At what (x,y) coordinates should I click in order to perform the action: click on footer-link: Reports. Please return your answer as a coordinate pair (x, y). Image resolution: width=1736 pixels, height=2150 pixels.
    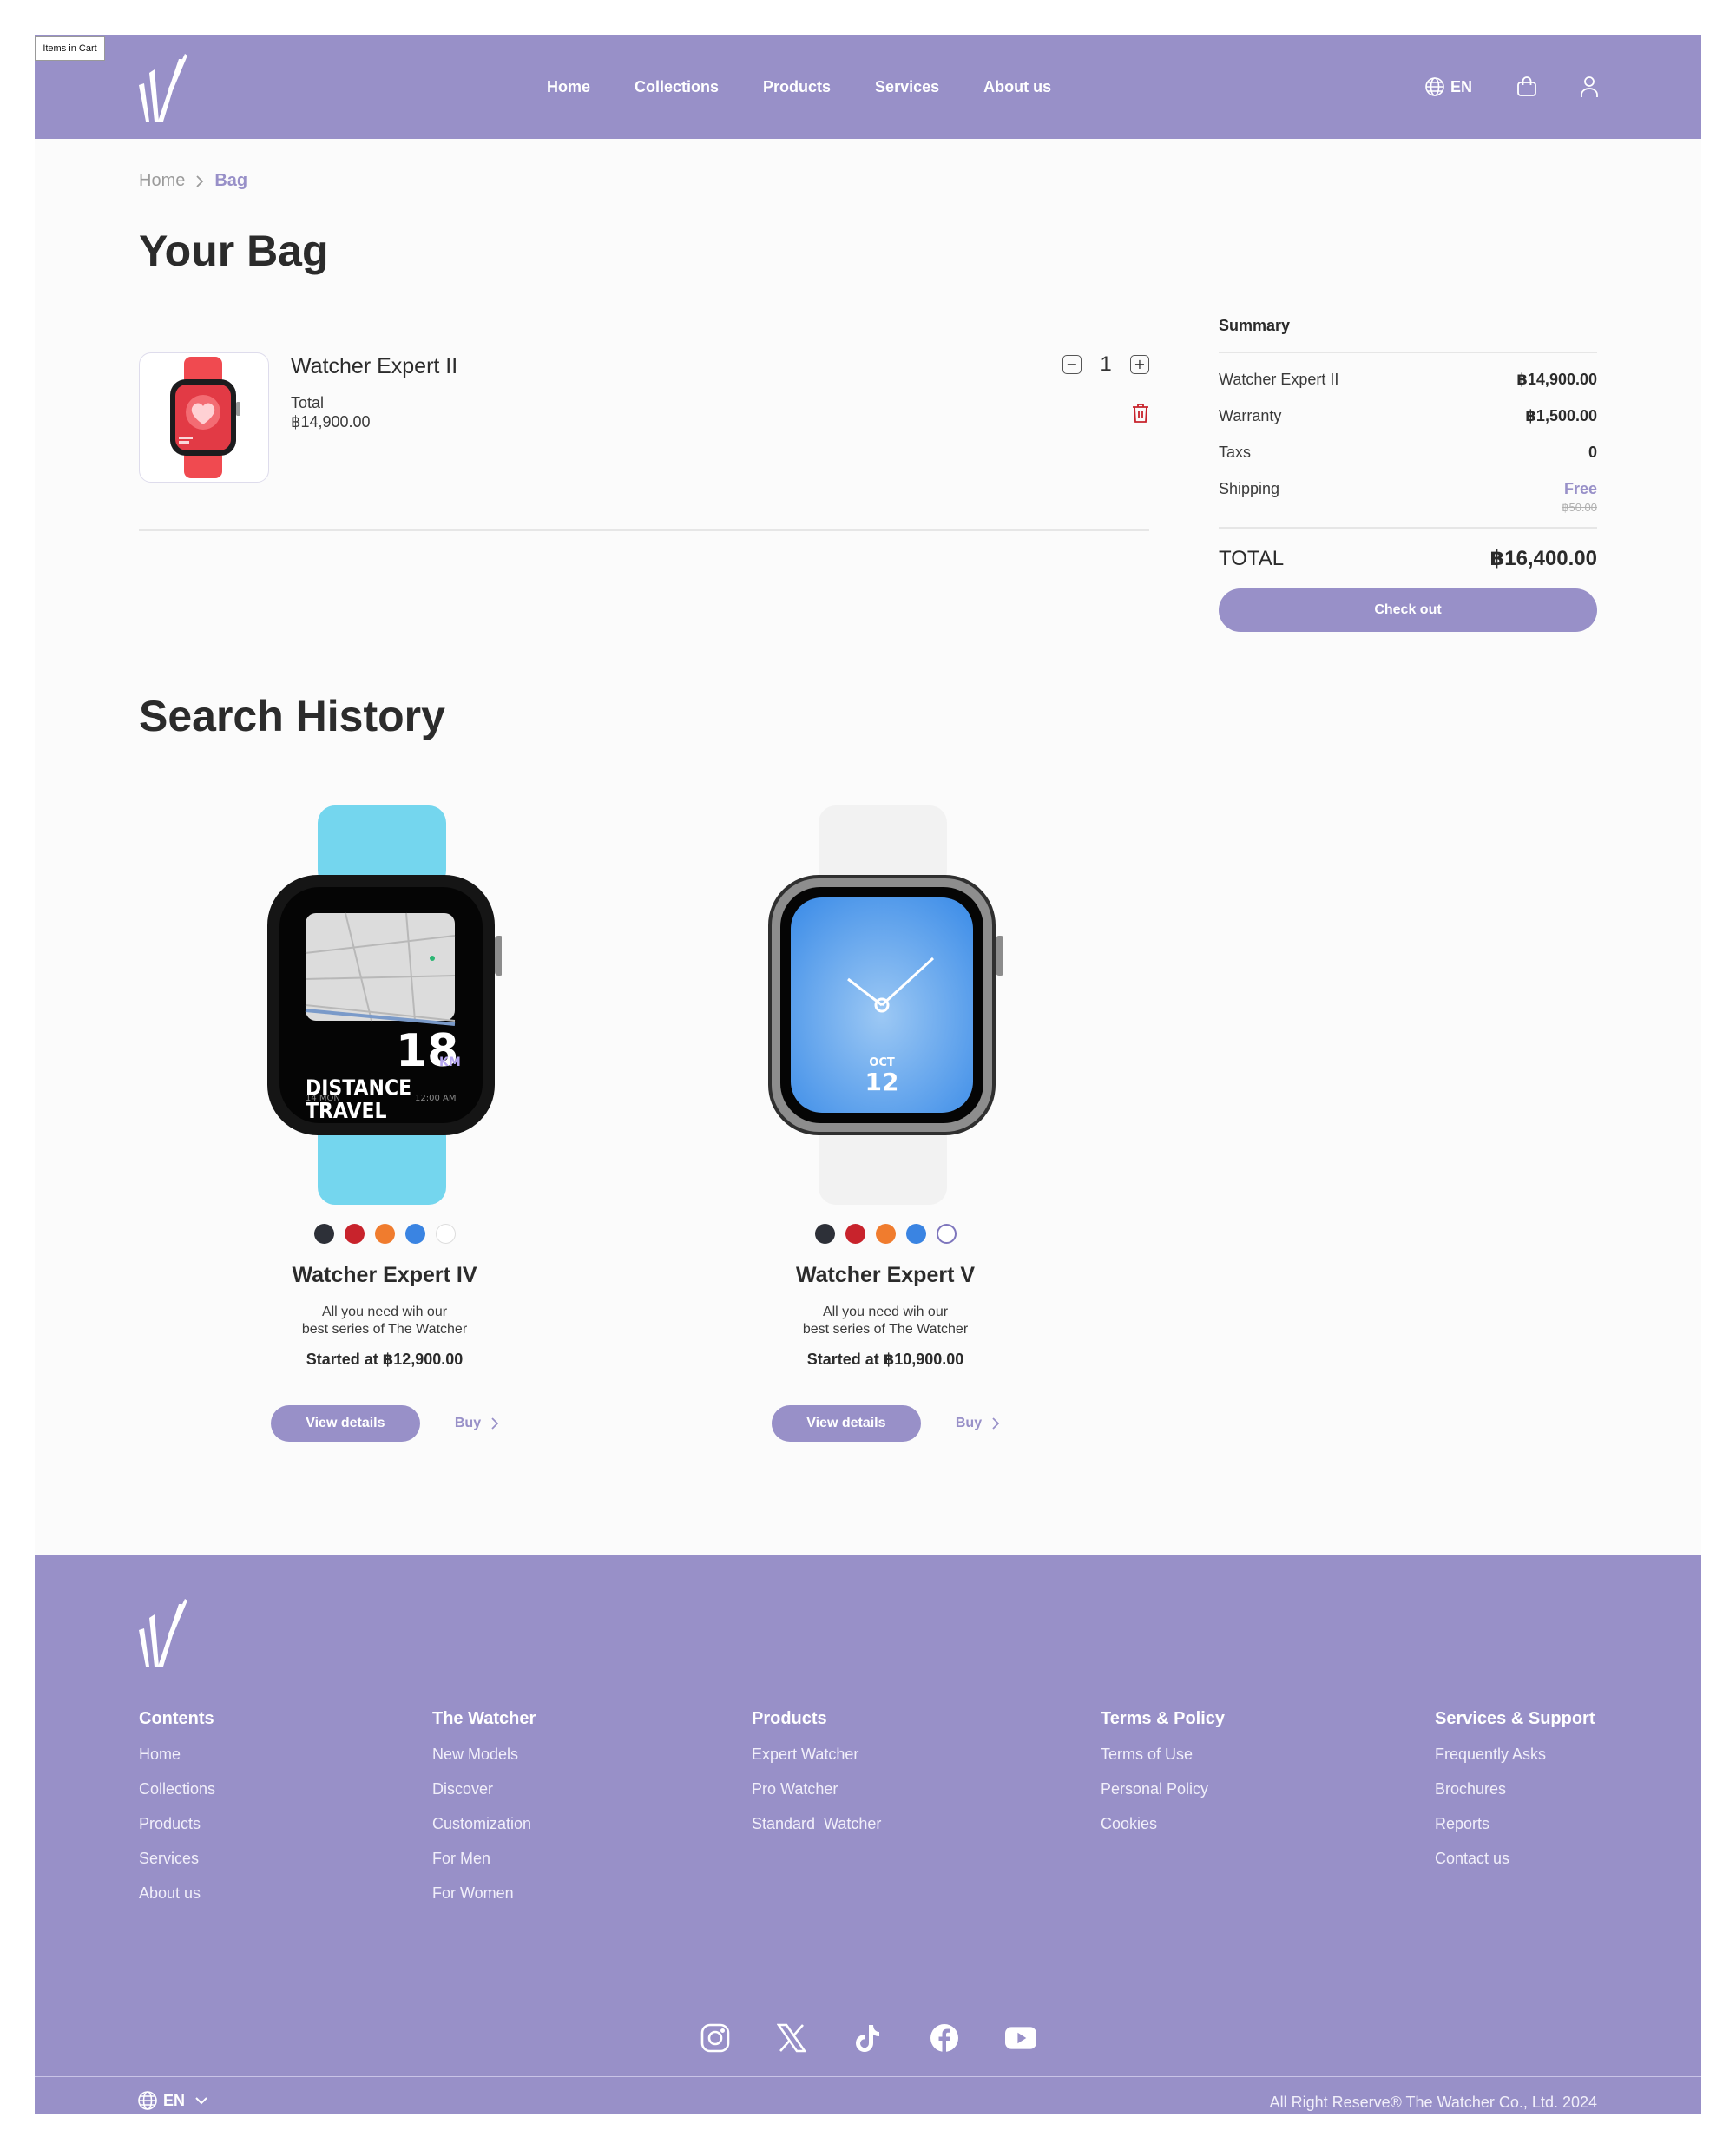
    Looking at the image, I should click on (1515, 1824).